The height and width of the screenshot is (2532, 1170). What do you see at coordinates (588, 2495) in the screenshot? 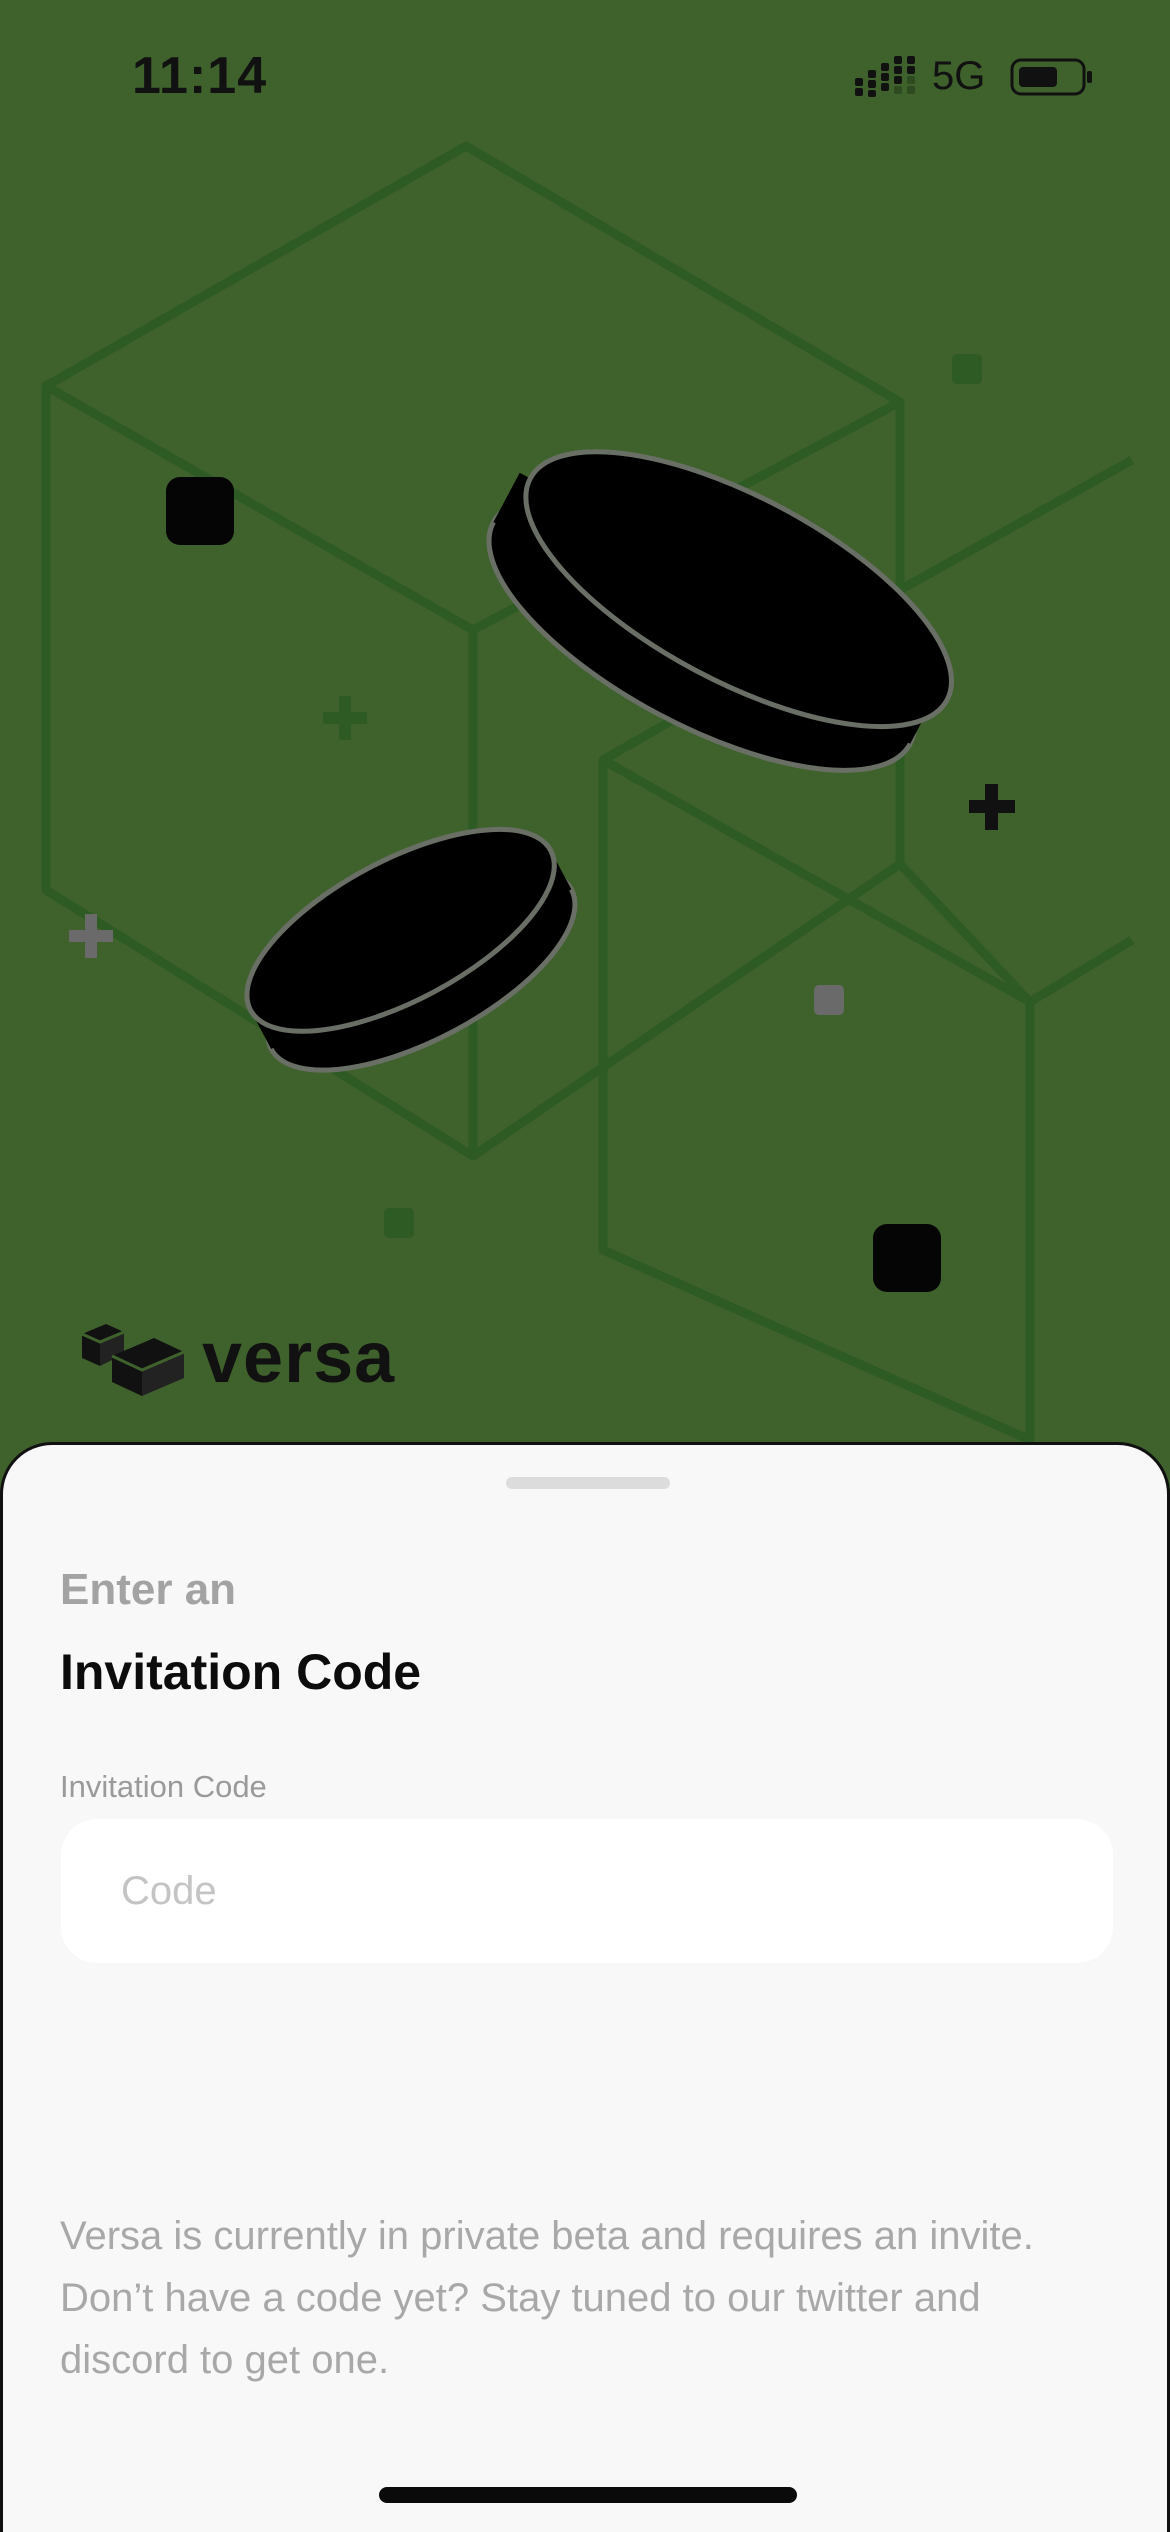
I see `home-indicator` at bounding box center [588, 2495].